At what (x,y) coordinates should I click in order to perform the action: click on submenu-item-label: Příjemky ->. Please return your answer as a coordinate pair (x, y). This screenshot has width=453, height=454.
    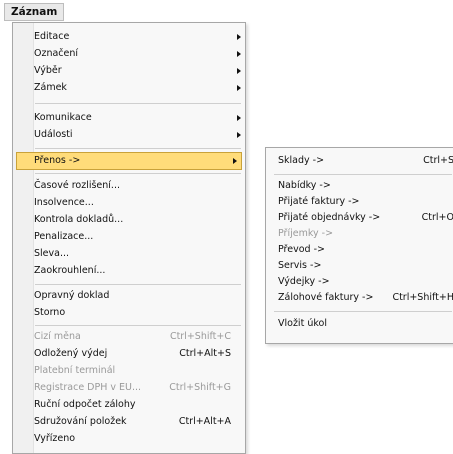
    Looking at the image, I should click on (306, 233).